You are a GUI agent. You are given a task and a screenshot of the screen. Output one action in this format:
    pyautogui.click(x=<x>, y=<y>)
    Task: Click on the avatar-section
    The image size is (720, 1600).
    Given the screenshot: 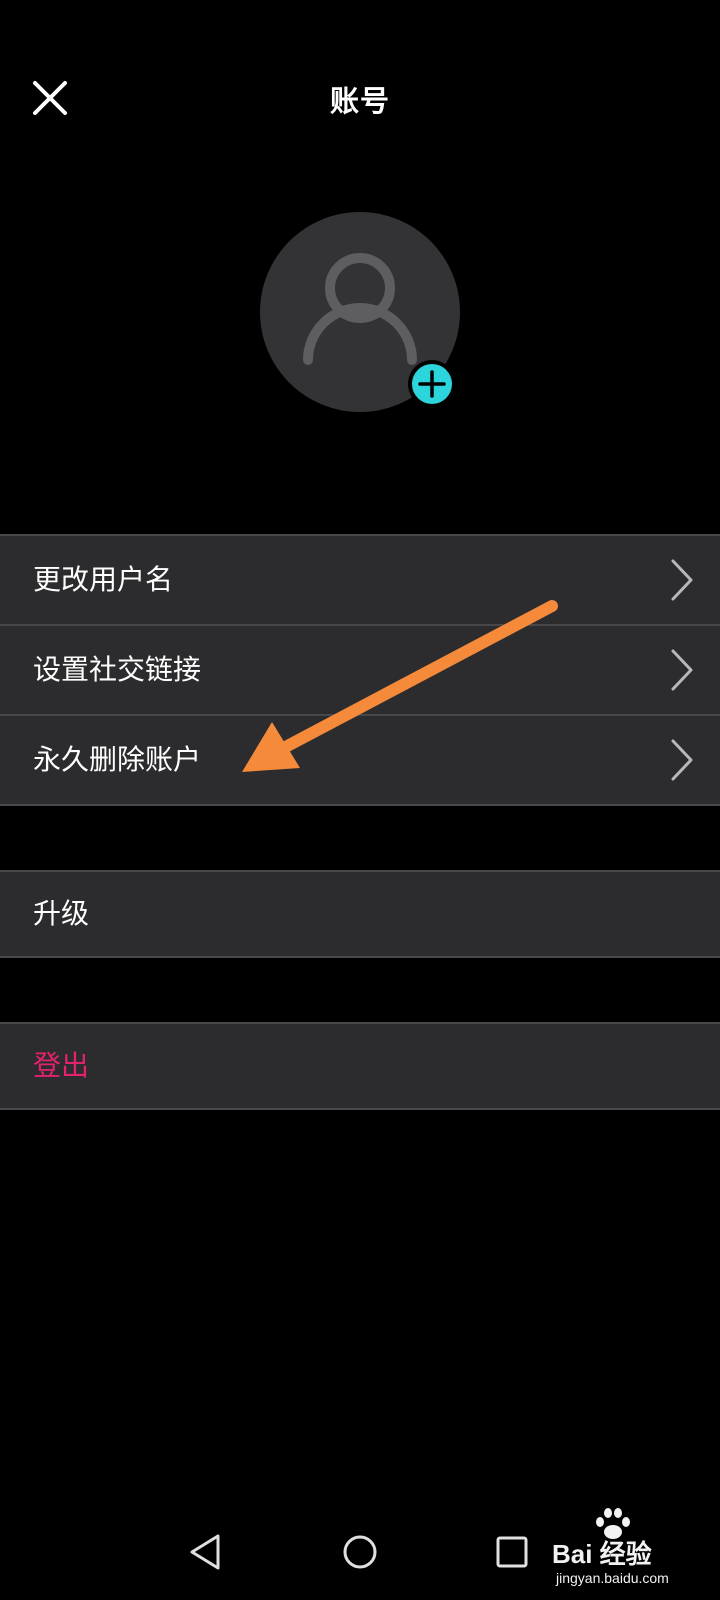 What is the action you would take?
    pyautogui.click(x=360, y=312)
    